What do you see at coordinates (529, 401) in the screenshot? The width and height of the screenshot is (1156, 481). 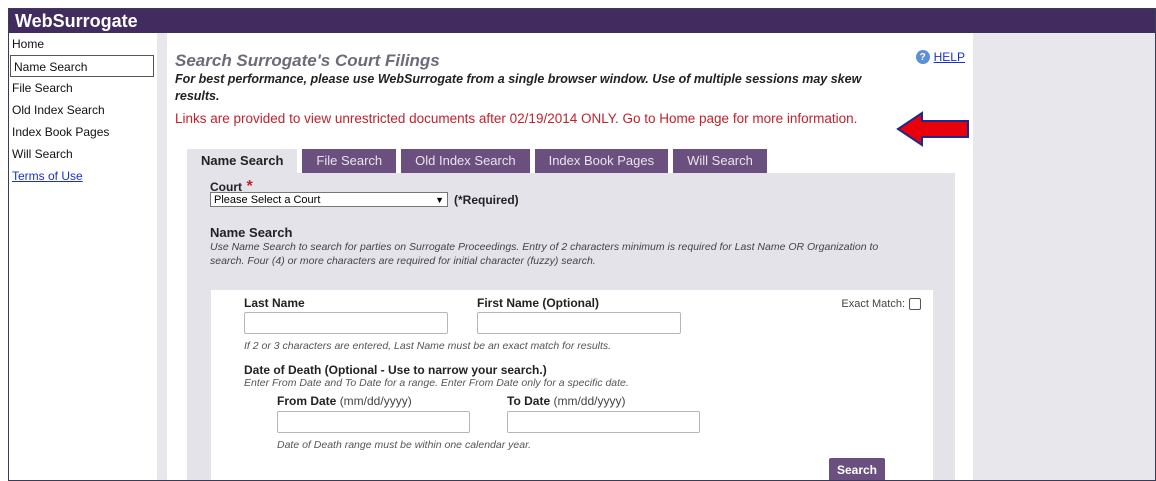 I see `to-date-label: To Date` at bounding box center [529, 401].